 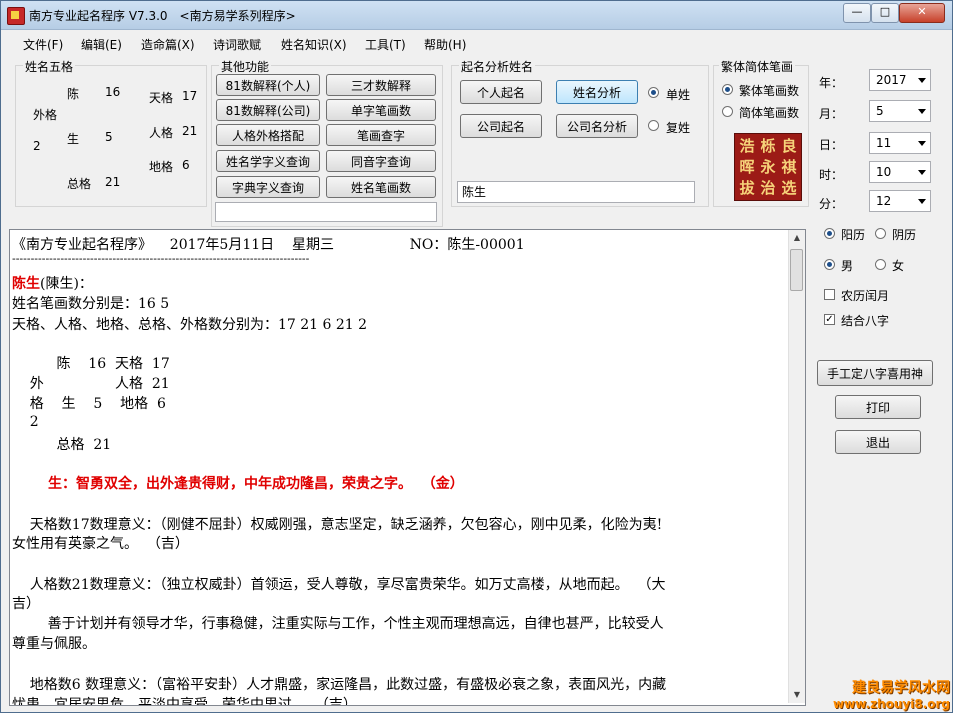 What do you see at coordinates (922, 13) in the screenshot?
I see `close-button: ✕` at bounding box center [922, 13].